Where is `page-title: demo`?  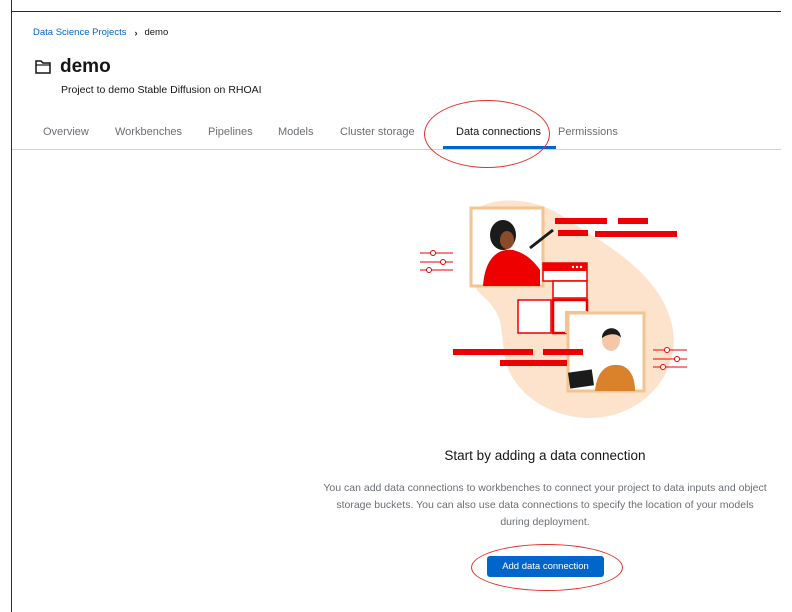 page-title: demo is located at coordinates (85, 66).